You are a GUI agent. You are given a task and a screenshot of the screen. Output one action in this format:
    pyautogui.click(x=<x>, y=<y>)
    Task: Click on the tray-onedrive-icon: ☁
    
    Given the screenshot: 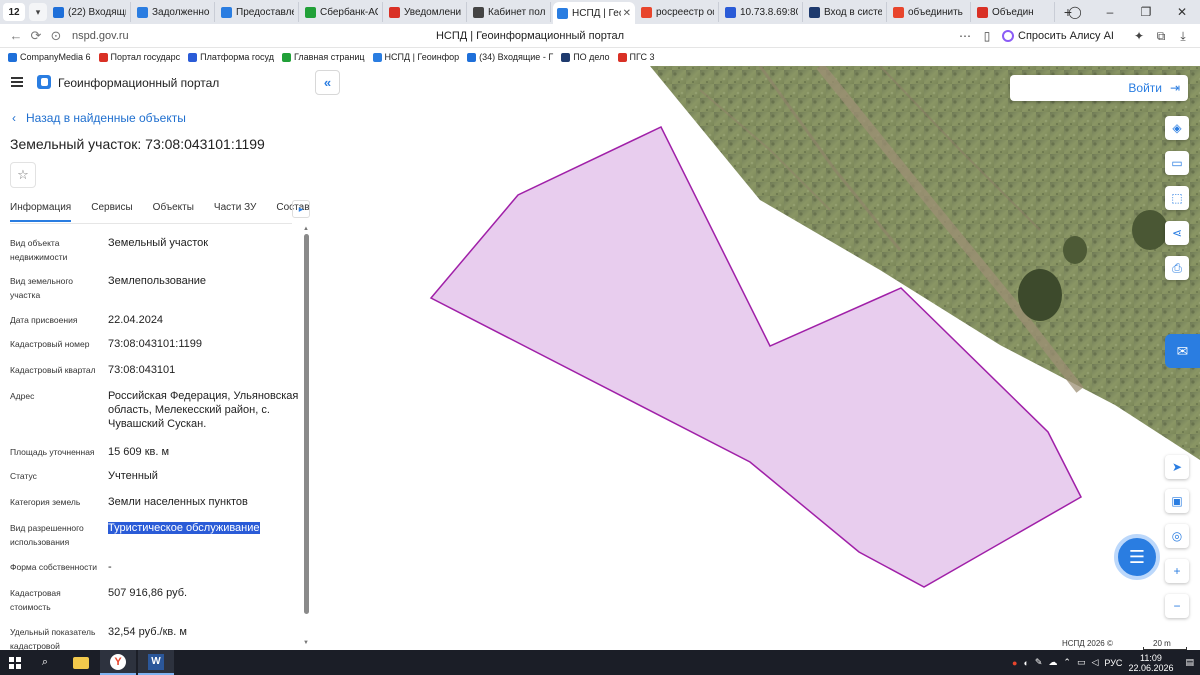 What is the action you would take?
    pyautogui.click(x=1052, y=662)
    